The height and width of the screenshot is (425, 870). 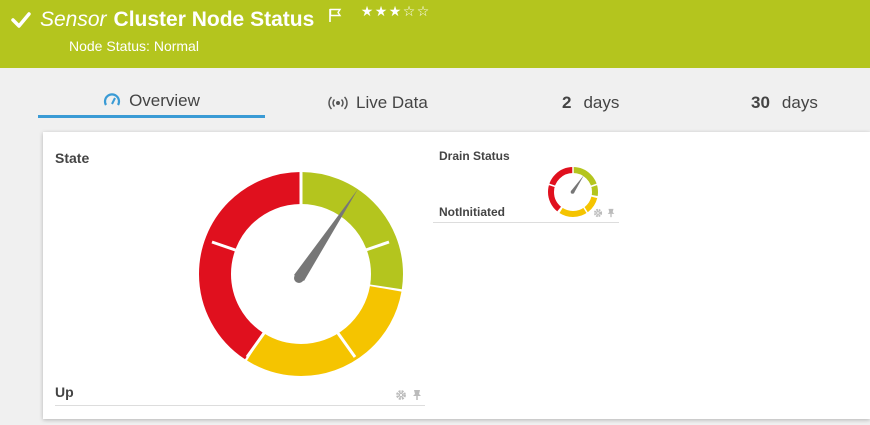 What do you see at coordinates (21, 20) in the screenshot?
I see `check-icon` at bounding box center [21, 20].